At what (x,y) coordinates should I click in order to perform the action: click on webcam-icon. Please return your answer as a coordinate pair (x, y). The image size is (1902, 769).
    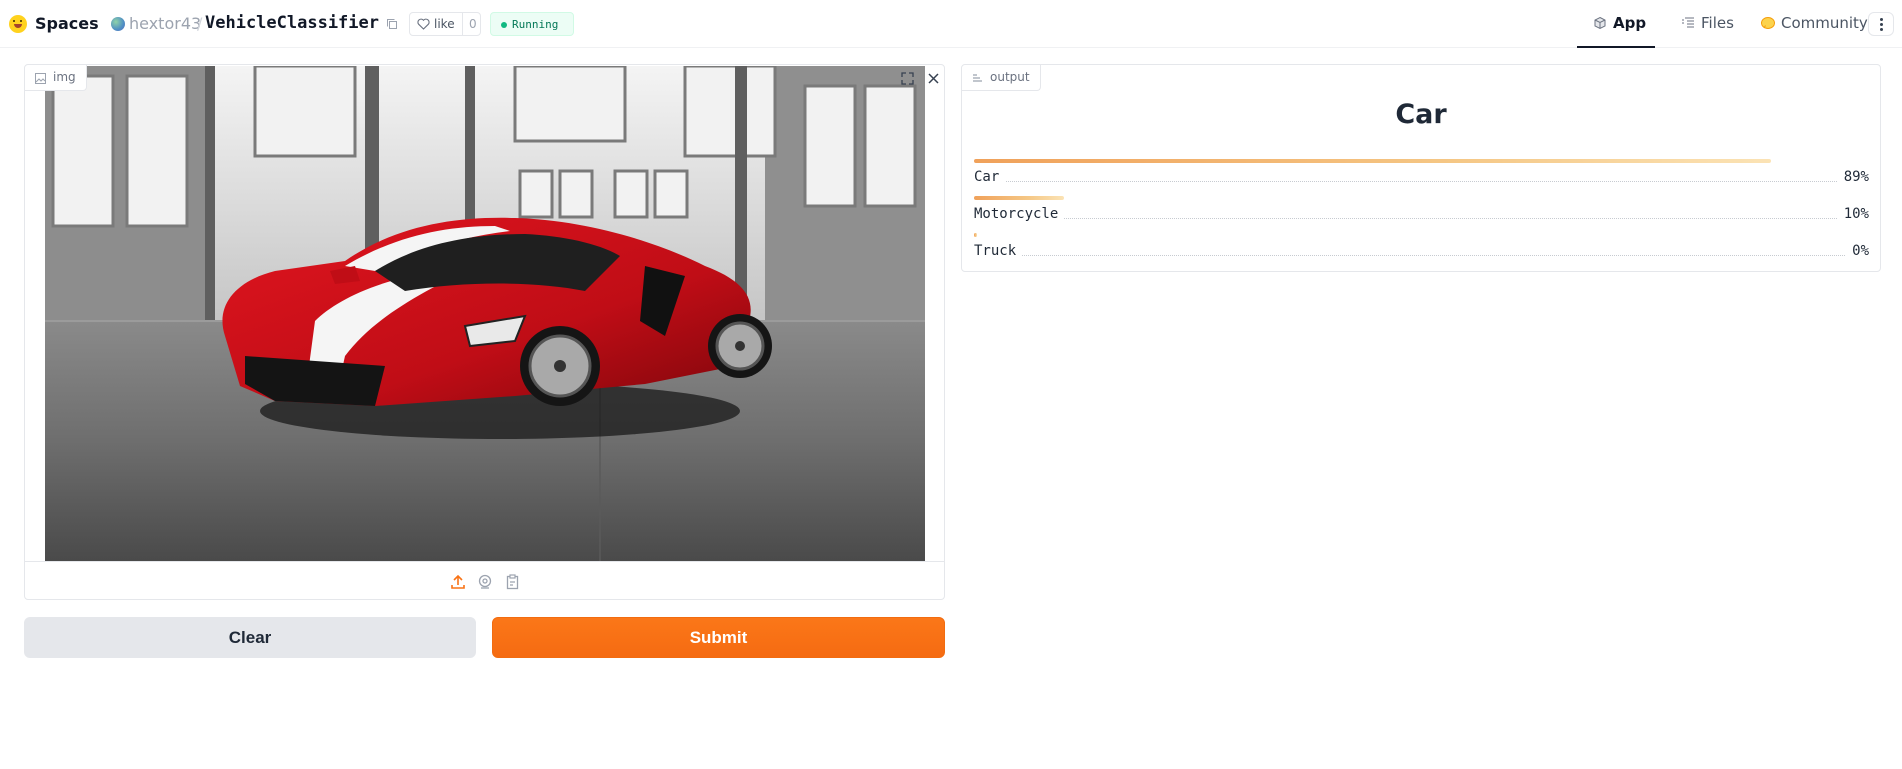
    Looking at the image, I should click on (485, 582).